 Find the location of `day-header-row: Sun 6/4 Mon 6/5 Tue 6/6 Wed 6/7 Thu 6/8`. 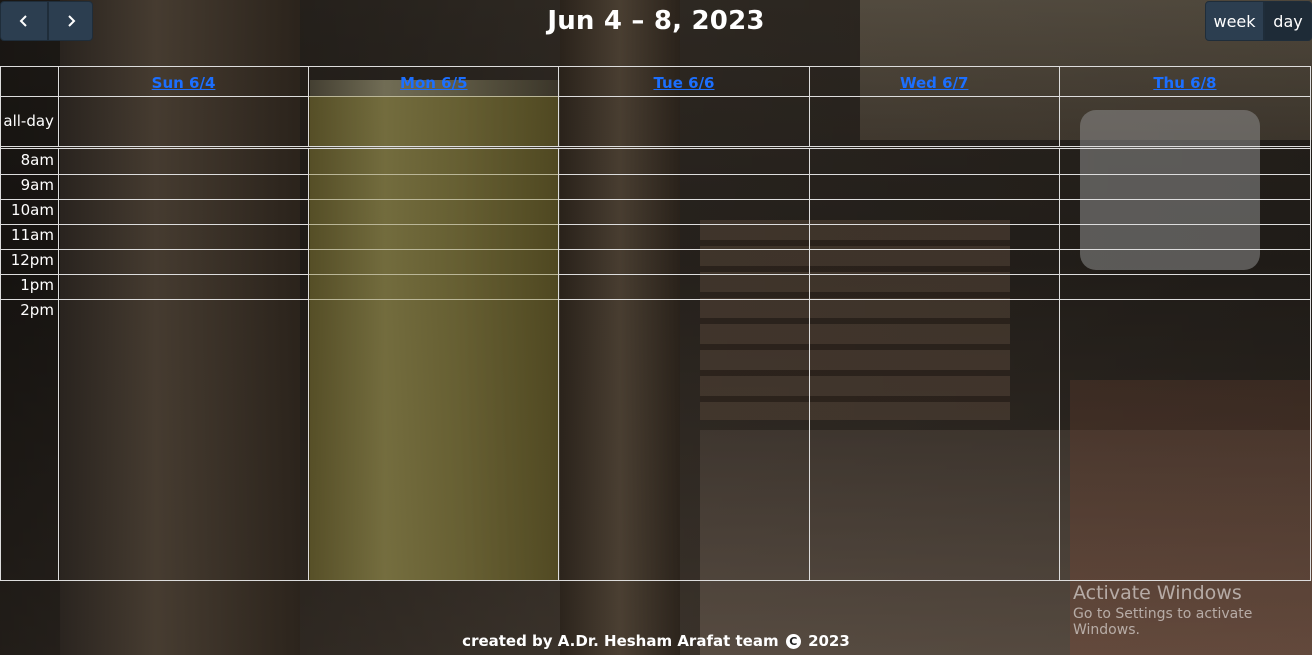

day-header-row: Sun 6/4 Mon 6/5 Tue 6/6 Wed 6/7 Thu 6/8 is located at coordinates (655, 82).